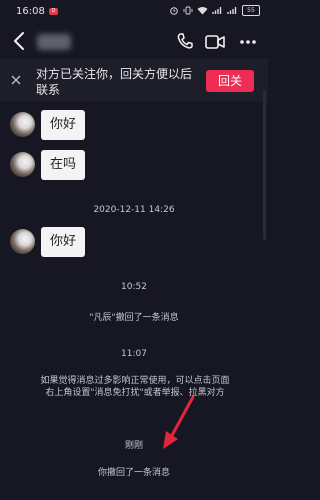 The image size is (320, 500). I want to click on status-bar: 16:08 D 55, so click(134, 12).